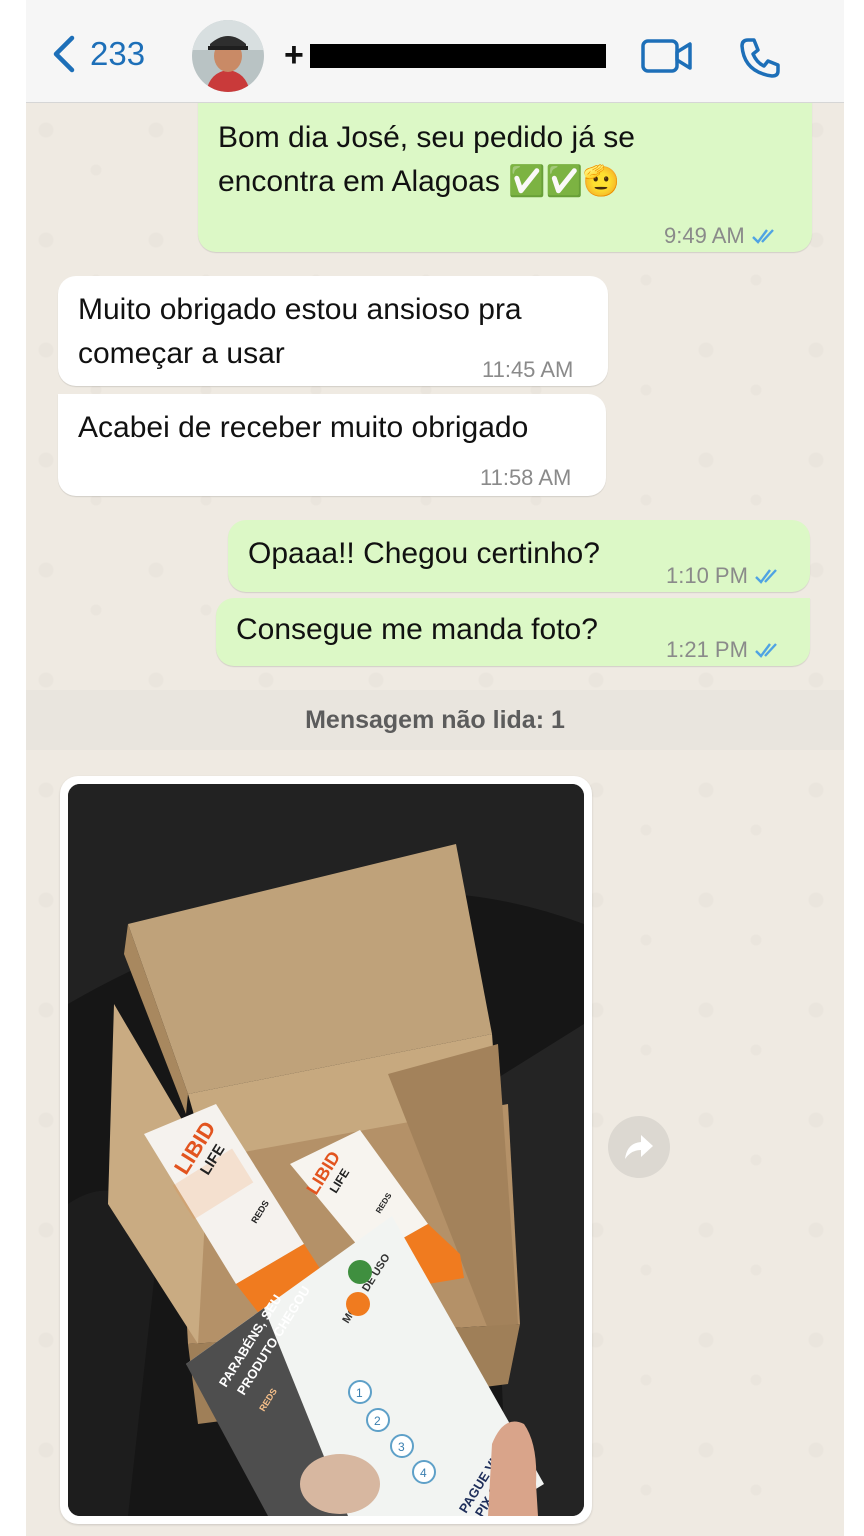 Image resolution: width=864 pixels, height=1536 pixels. Describe the element at coordinates (417, 629) in the screenshot. I see `message-text: Consegue me manda foto?` at that location.